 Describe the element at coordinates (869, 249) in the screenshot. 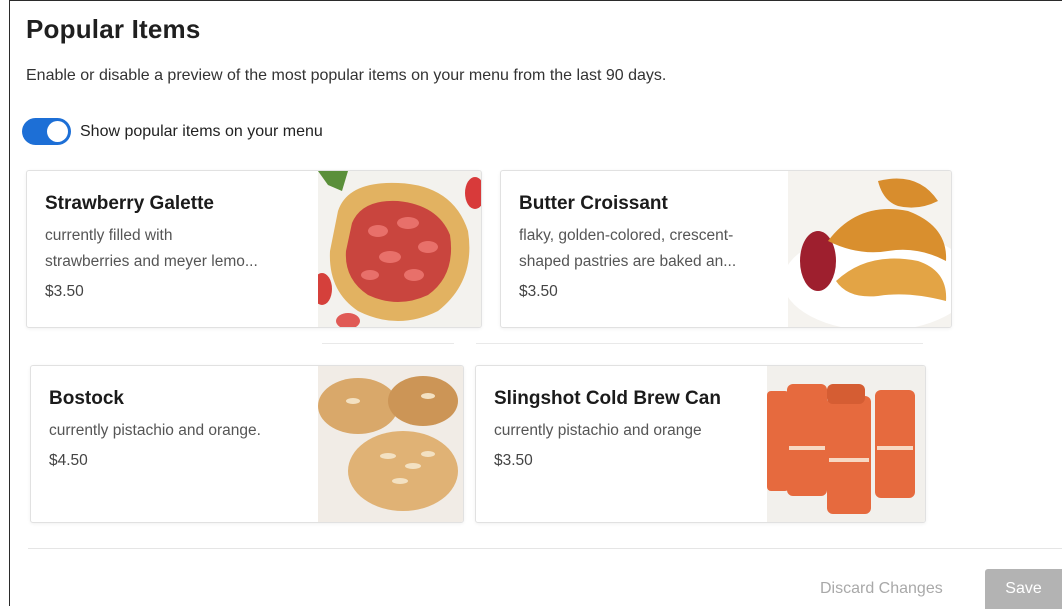

I see `butter-croissant-image` at that location.